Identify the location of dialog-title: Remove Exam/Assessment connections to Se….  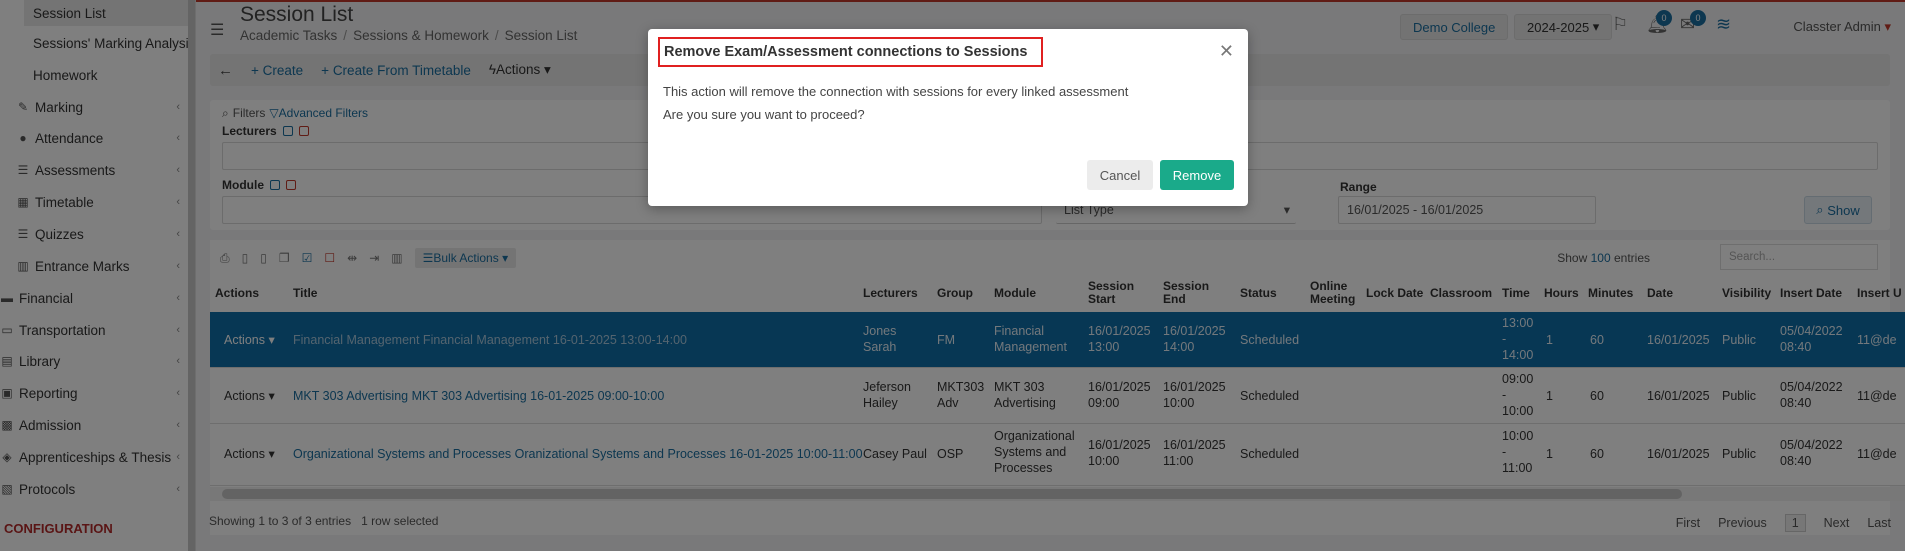
(851, 52).